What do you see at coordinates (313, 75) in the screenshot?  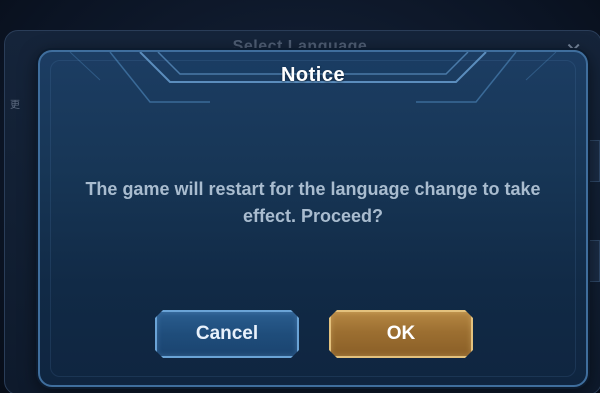 I see `dialog-title: Notice` at bounding box center [313, 75].